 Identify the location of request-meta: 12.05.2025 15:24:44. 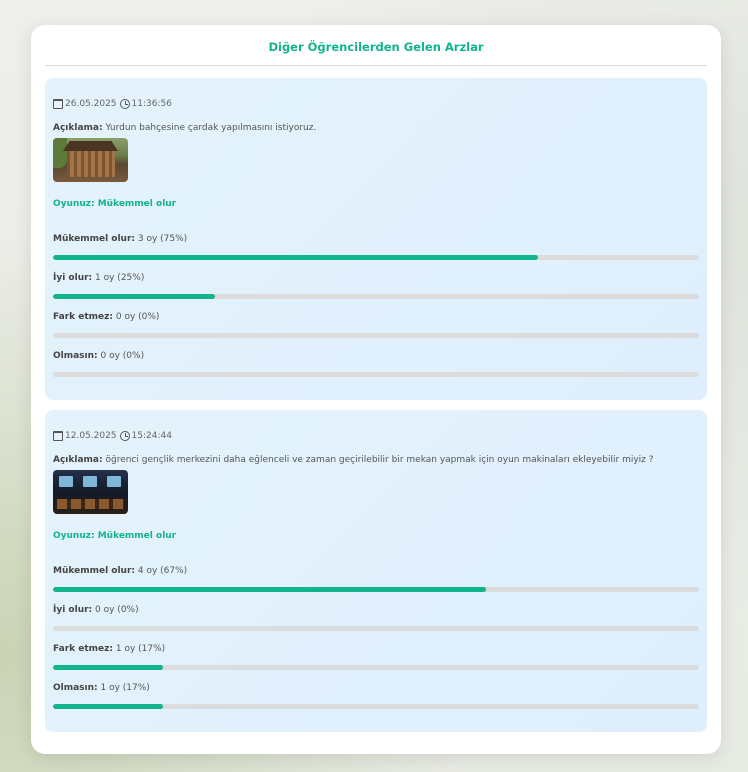
(376, 426).